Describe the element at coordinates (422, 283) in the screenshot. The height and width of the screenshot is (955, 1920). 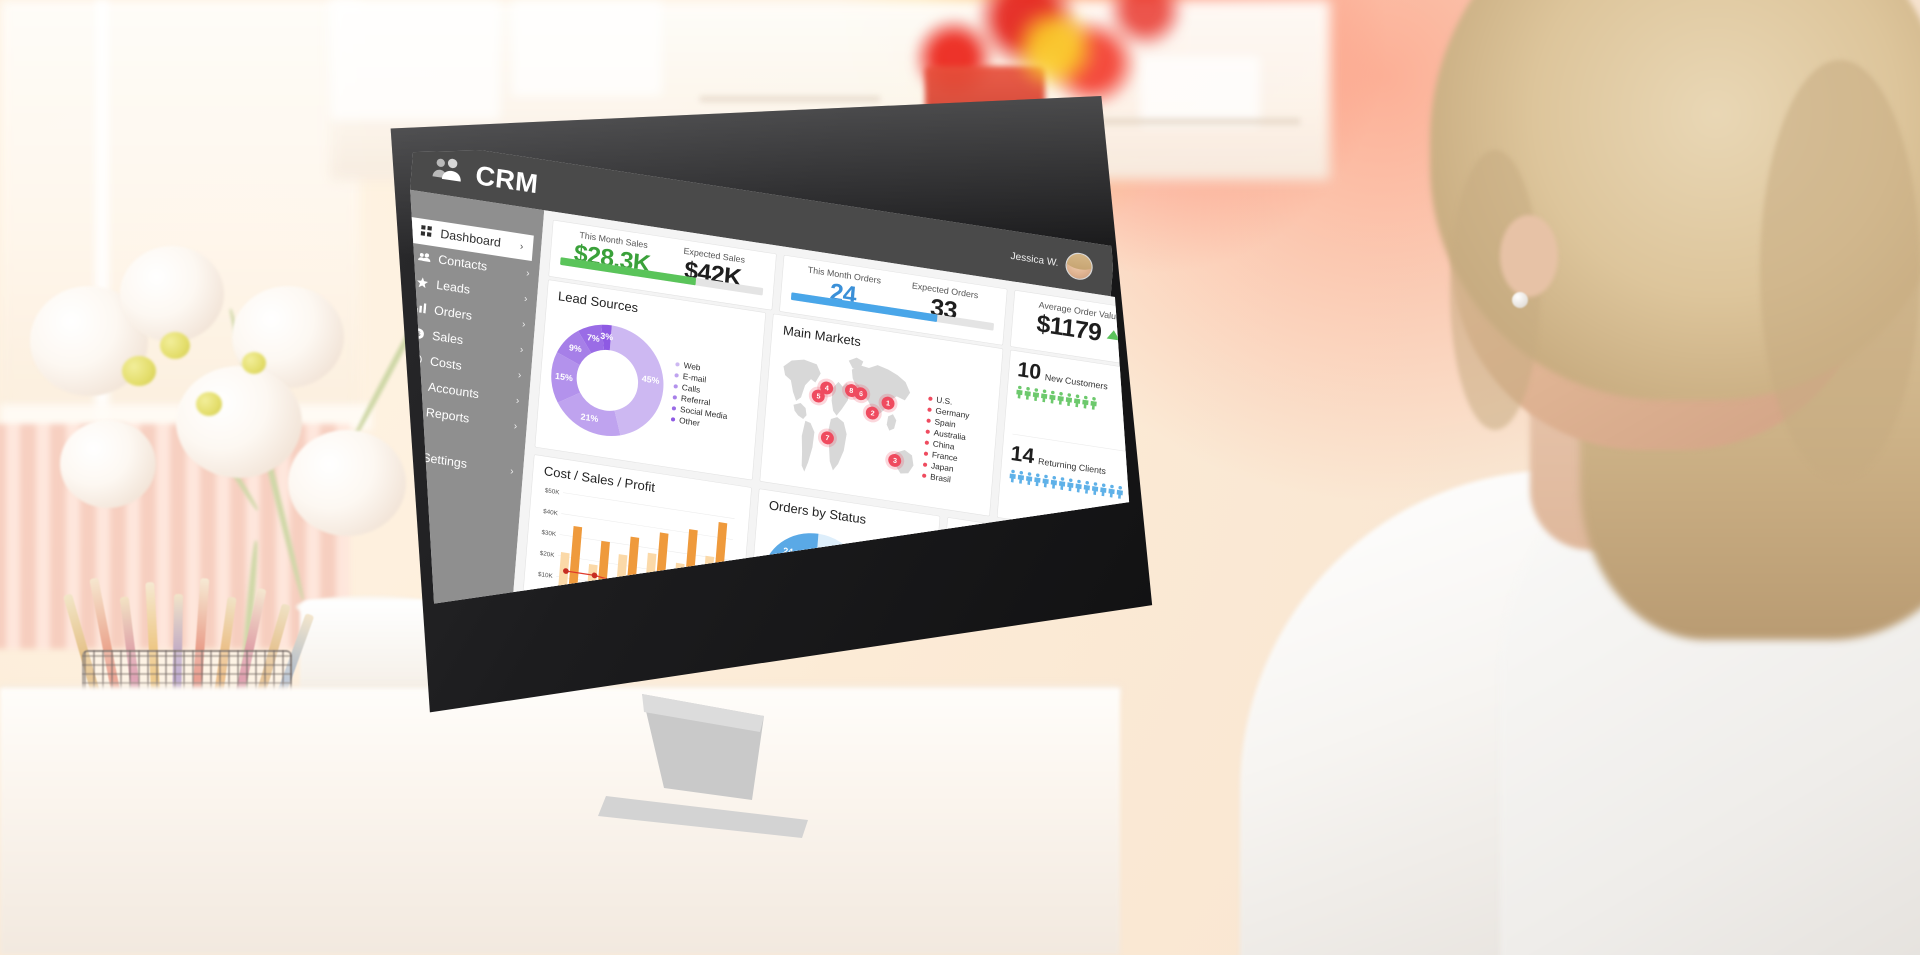
I see `star-icon` at that location.